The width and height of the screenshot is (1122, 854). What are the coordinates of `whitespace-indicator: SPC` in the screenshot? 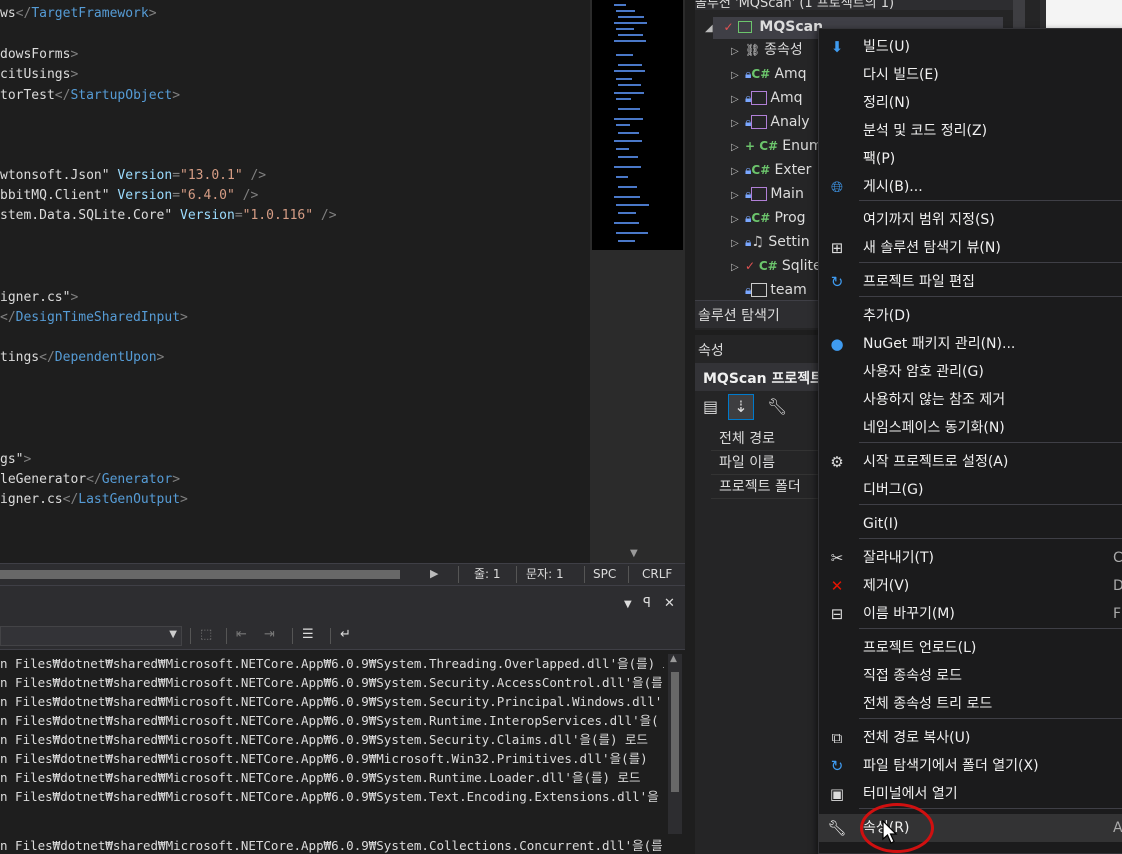 It's located at (604, 574).